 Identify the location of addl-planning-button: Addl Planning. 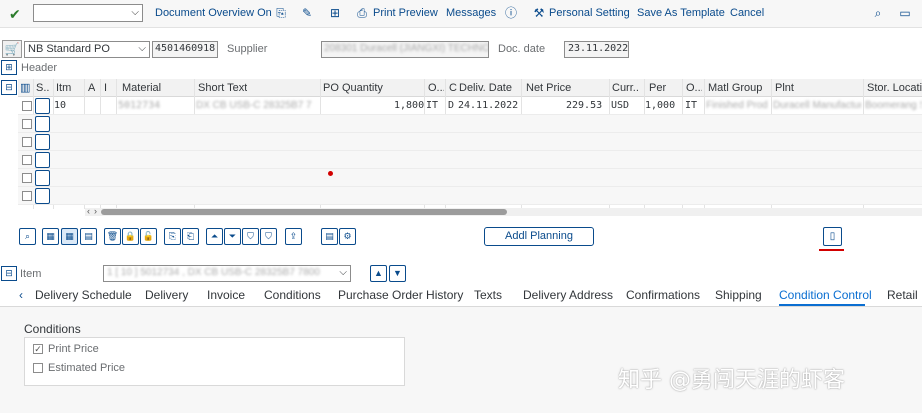
(539, 236).